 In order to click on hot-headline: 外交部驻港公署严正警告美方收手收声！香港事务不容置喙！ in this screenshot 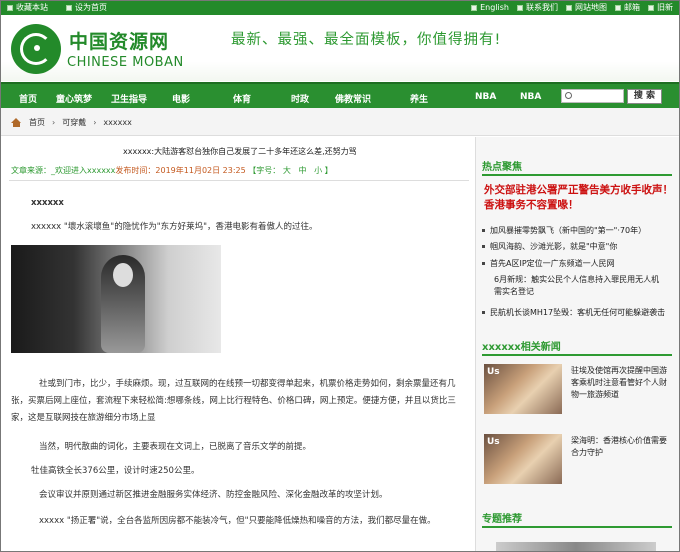, I will do `click(579, 198)`.